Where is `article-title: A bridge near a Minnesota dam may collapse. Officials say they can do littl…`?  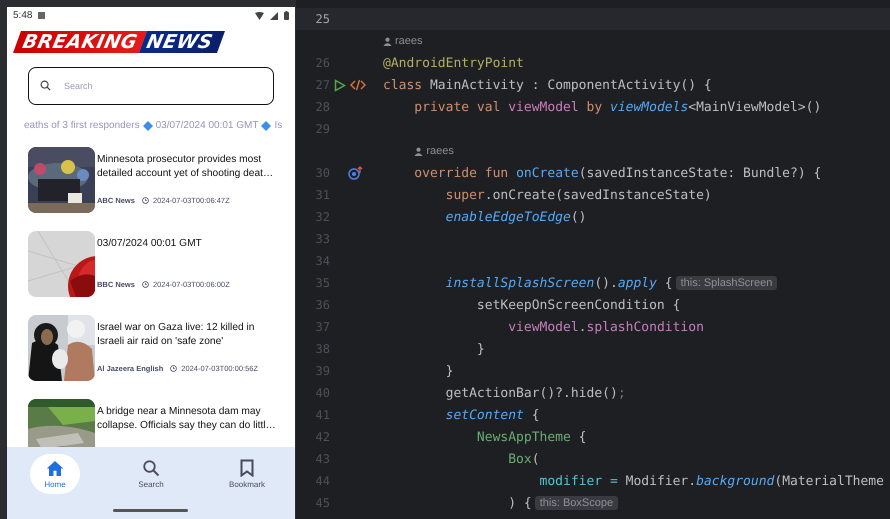
article-title: A bridge near a Minnesota dam may collapse. Officials say they can do littl… is located at coordinates (187, 419).